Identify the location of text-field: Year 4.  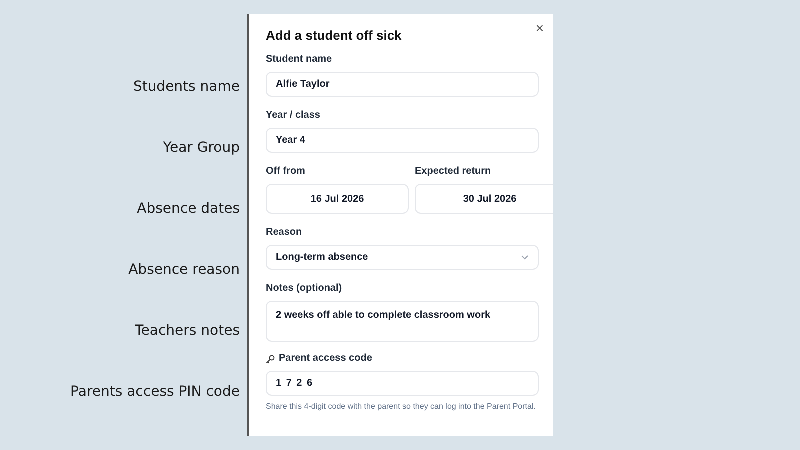
(402, 140).